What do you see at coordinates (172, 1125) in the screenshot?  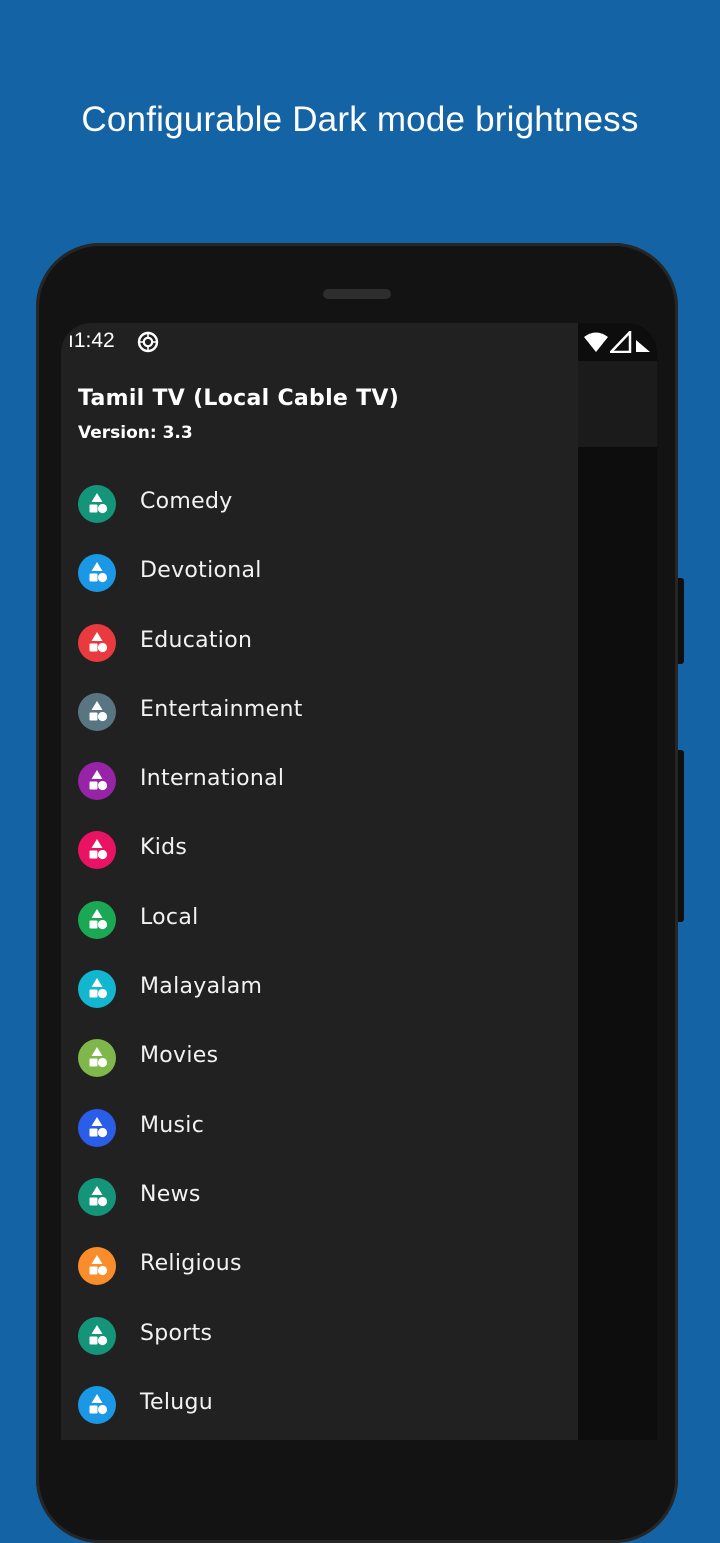 I see `category-label: Music` at bounding box center [172, 1125].